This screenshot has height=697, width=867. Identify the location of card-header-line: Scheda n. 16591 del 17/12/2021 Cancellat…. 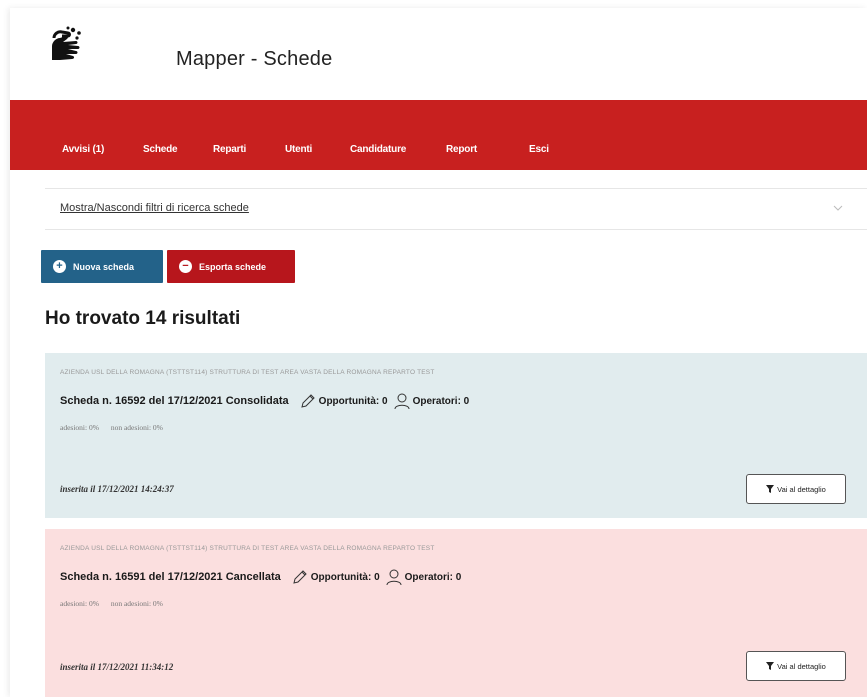
(260, 577).